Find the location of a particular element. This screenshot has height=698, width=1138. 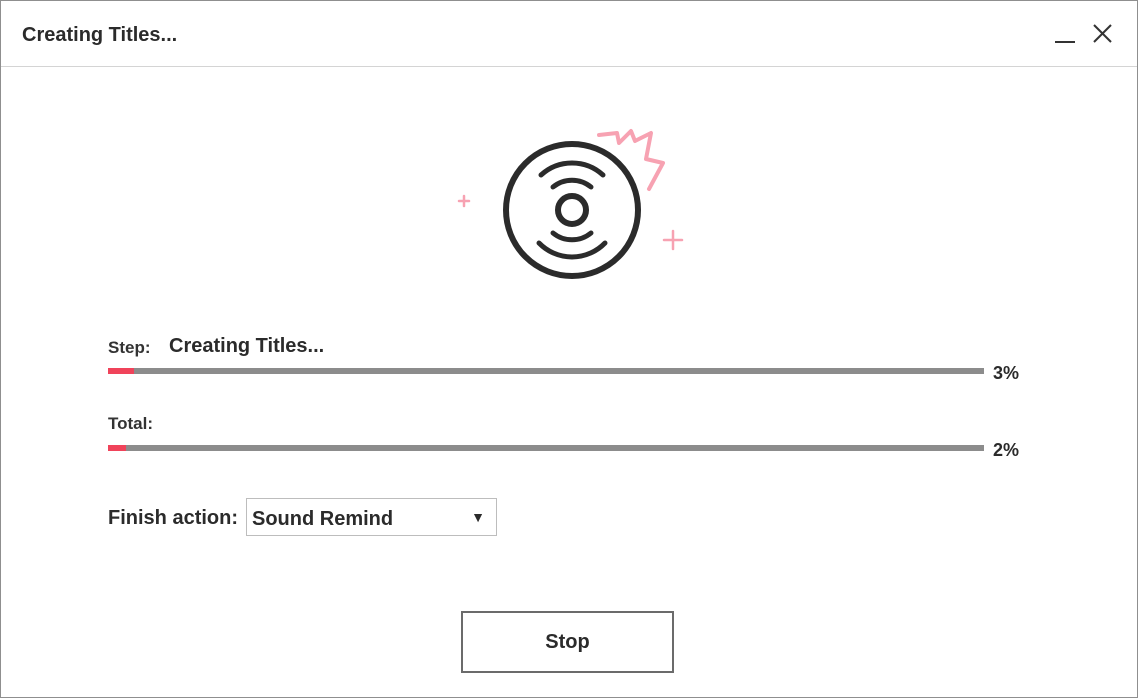

total-progress-bar is located at coordinates (546, 448).